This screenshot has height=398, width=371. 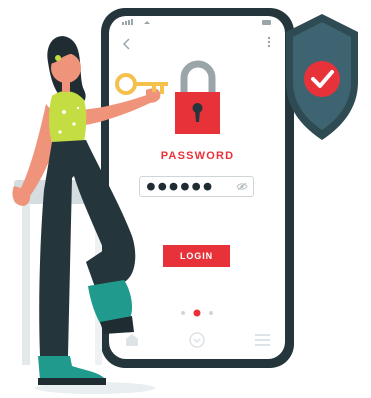 What do you see at coordinates (196, 256) in the screenshot?
I see `login-button: LOGIN` at bounding box center [196, 256].